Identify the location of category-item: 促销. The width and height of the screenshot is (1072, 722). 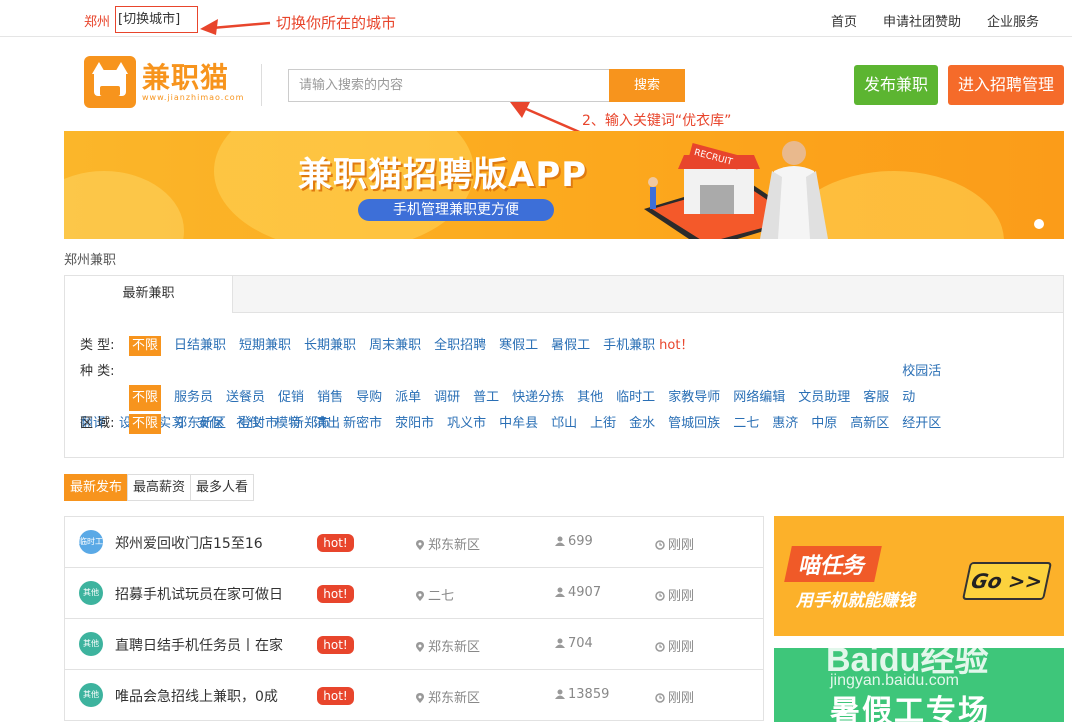
(291, 398).